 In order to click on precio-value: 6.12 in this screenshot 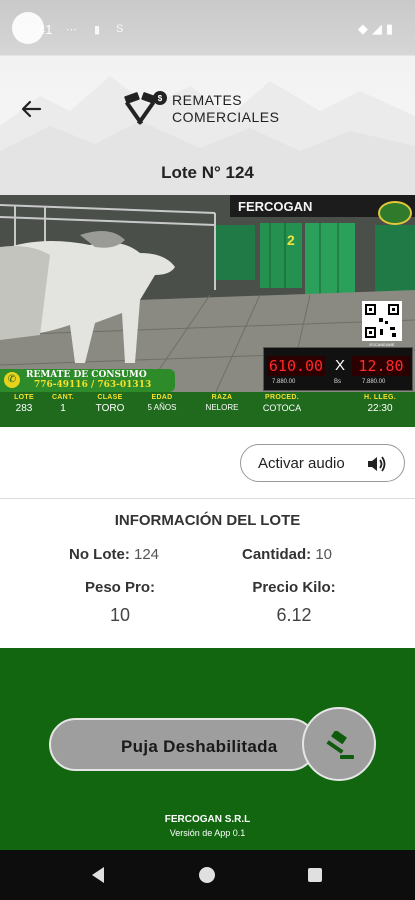, I will do `click(294, 615)`.